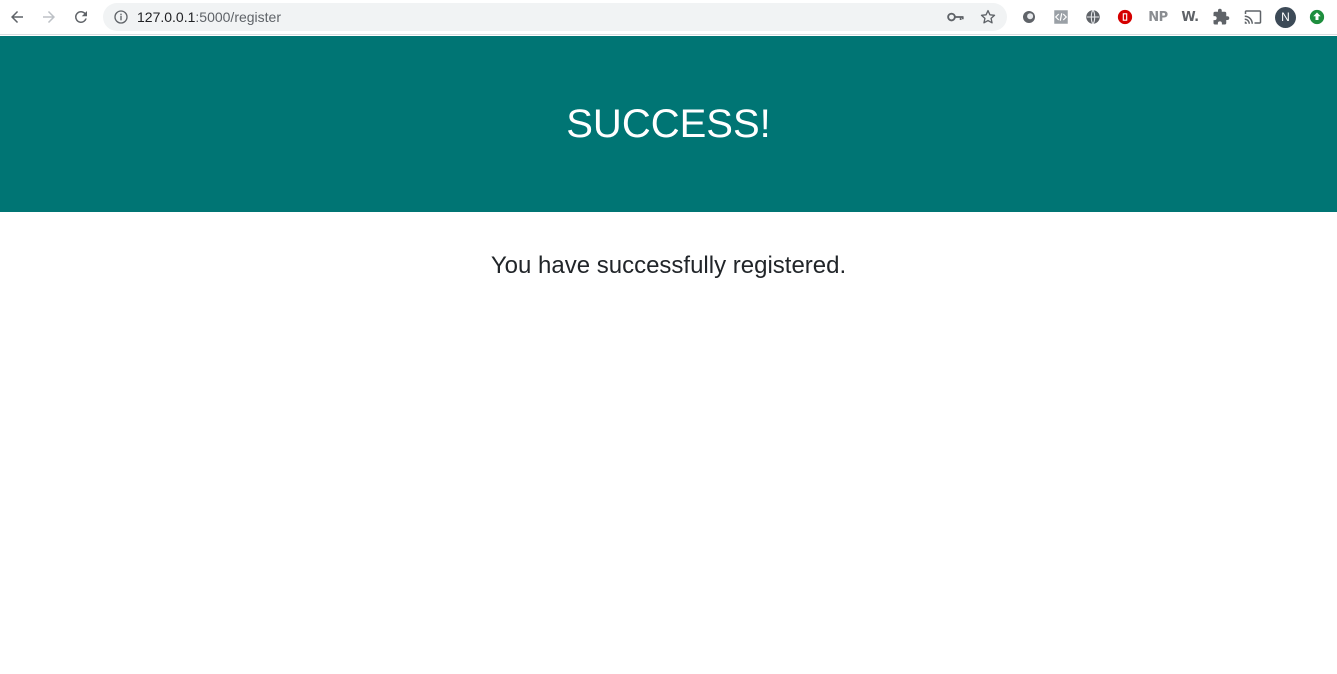 The image size is (1337, 674). Describe the element at coordinates (988, 17) in the screenshot. I see `star-icon` at that location.